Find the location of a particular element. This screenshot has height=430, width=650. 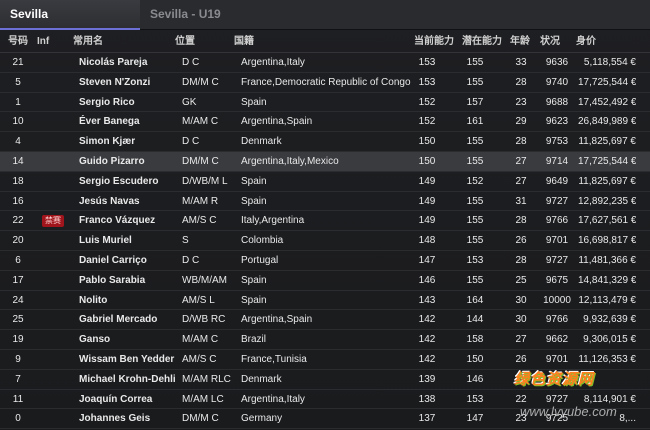

cell-value: 12,892,235 € is located at coordinates (607, 201).